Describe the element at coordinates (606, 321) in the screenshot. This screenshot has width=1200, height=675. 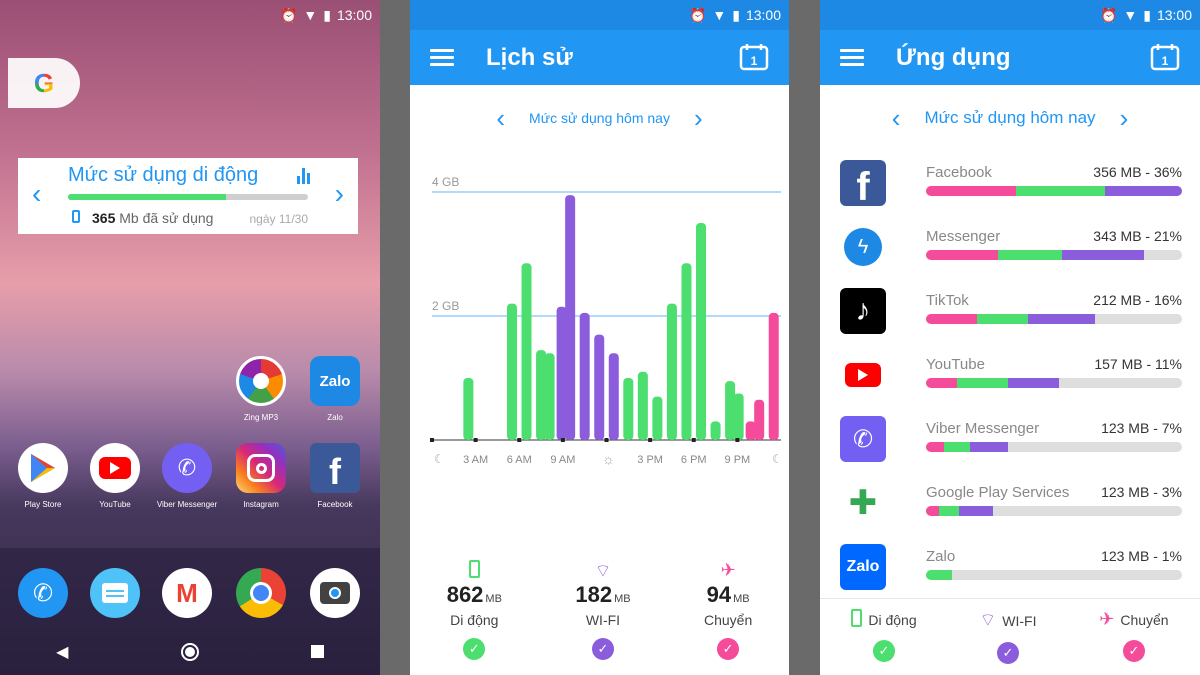
I see `hourly-usage-chart: 4 GB 2 GB ☾ ☼ ☾ 3 AM 6 AM 9 AM 3 PM 6 PM 9 PM` at that location.